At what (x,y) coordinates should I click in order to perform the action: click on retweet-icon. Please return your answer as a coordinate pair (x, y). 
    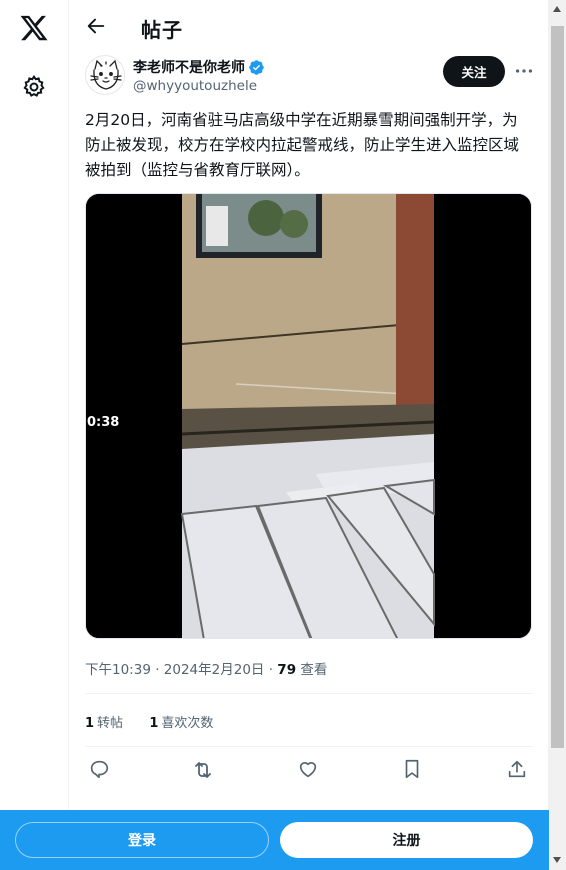
    Looking at the image, I should click on (203, 770).